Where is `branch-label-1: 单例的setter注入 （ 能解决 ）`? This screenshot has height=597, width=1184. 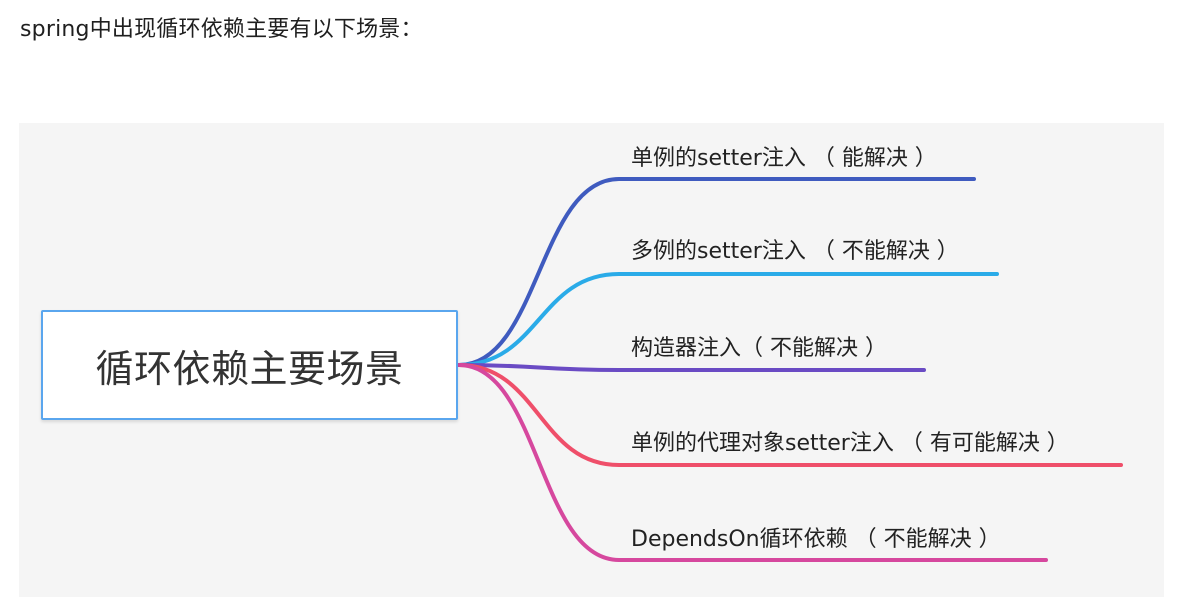 branch-label-1: 单例的setter注入 （ 能解决 ） is located at coordinates (784, 158).